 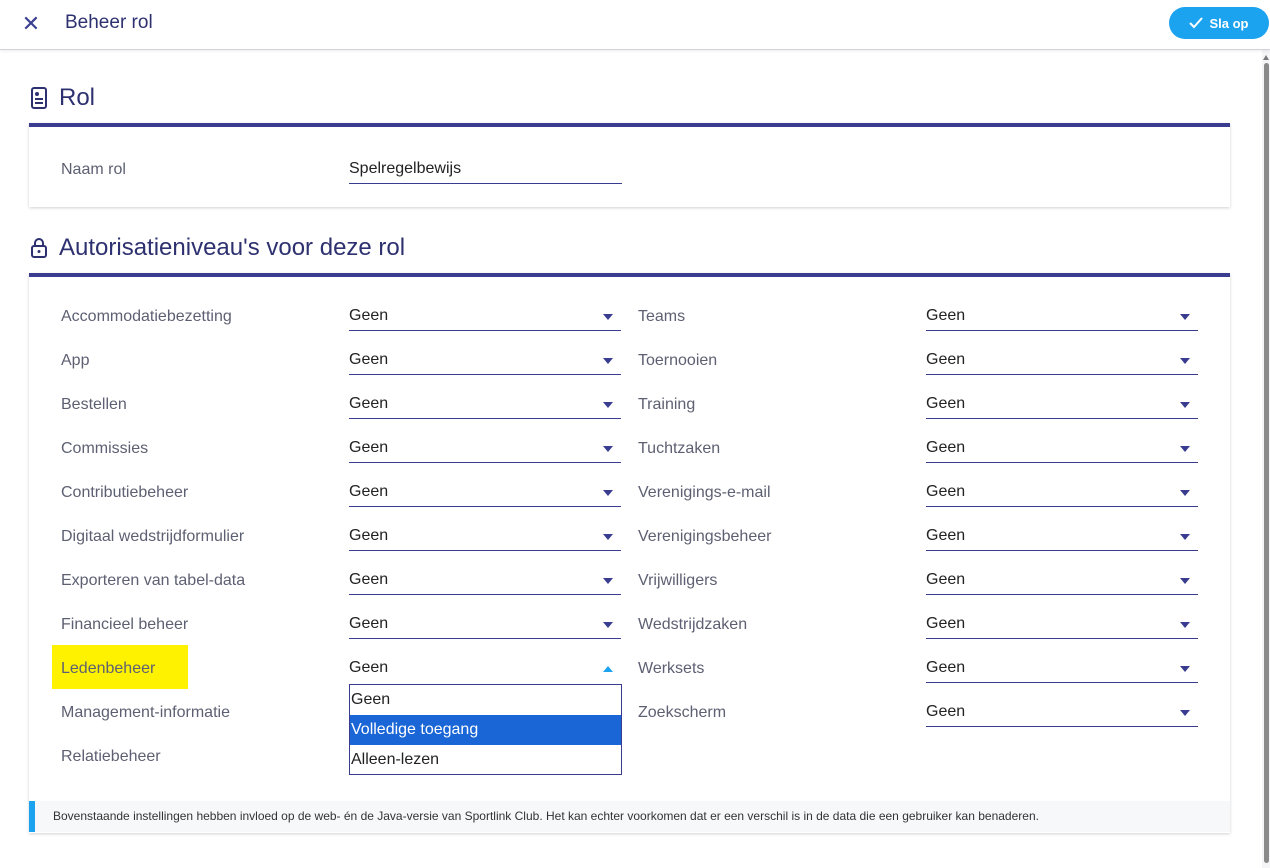 What do you see at coordinates (125, 492) in the screenshot?
I see `auth-label: Contributiebeheer` at bounding box center [125, 492].